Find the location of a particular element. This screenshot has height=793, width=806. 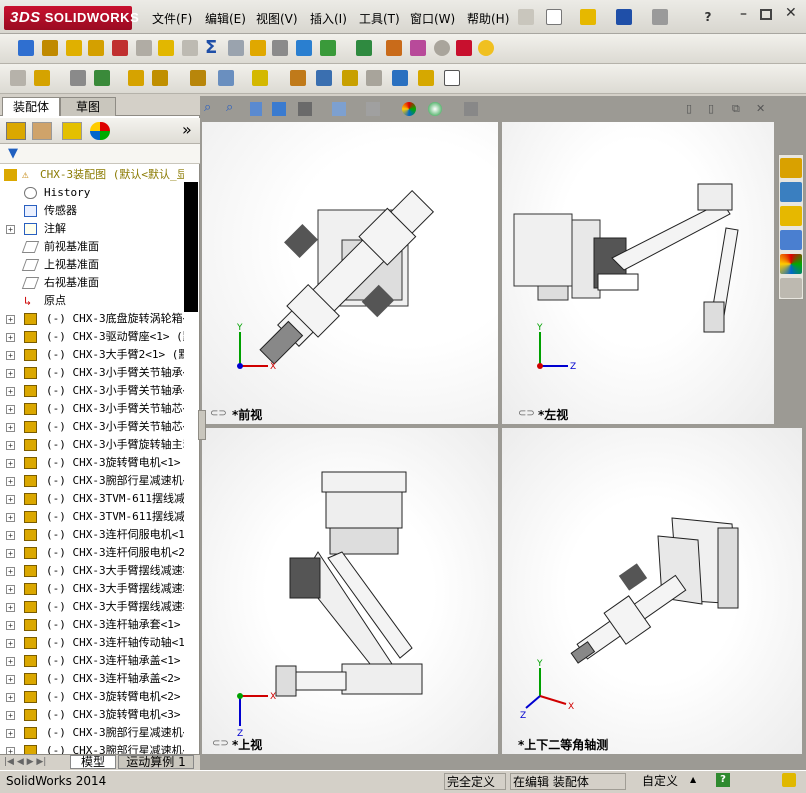

menu-window: 窗口(W) is located at coordinates (432, 18).